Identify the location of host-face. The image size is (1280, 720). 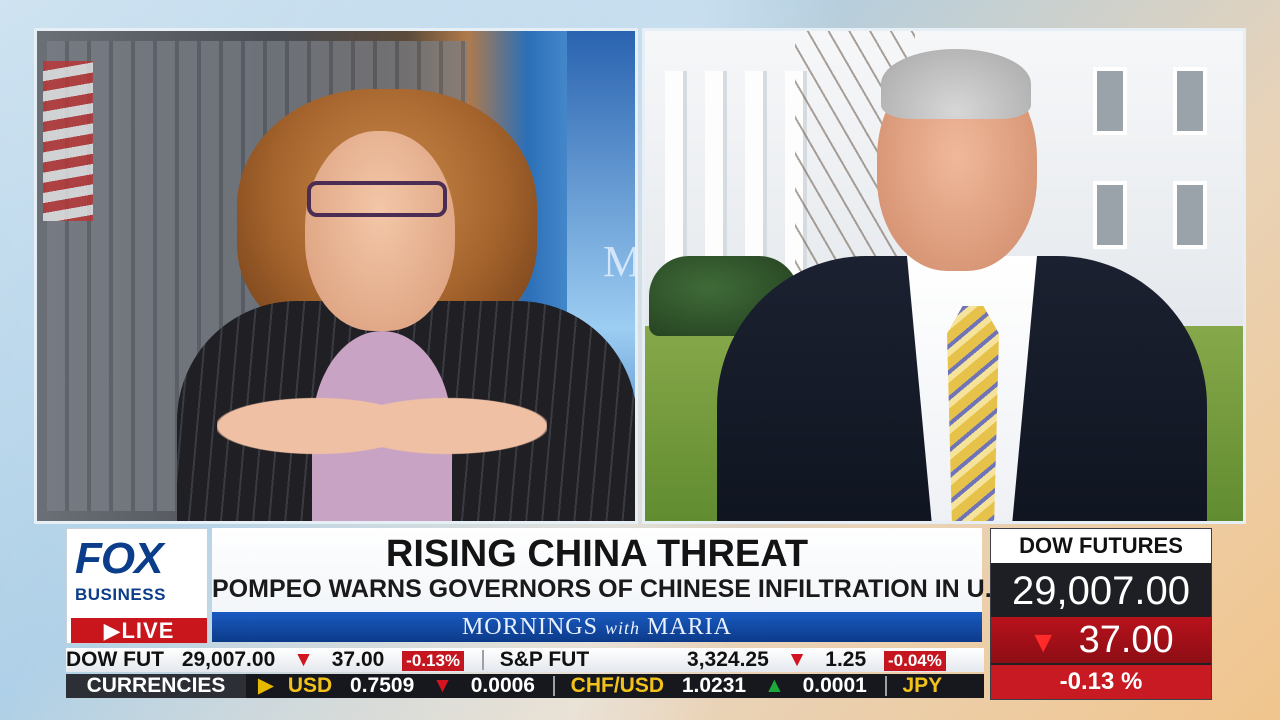
(380, 231).